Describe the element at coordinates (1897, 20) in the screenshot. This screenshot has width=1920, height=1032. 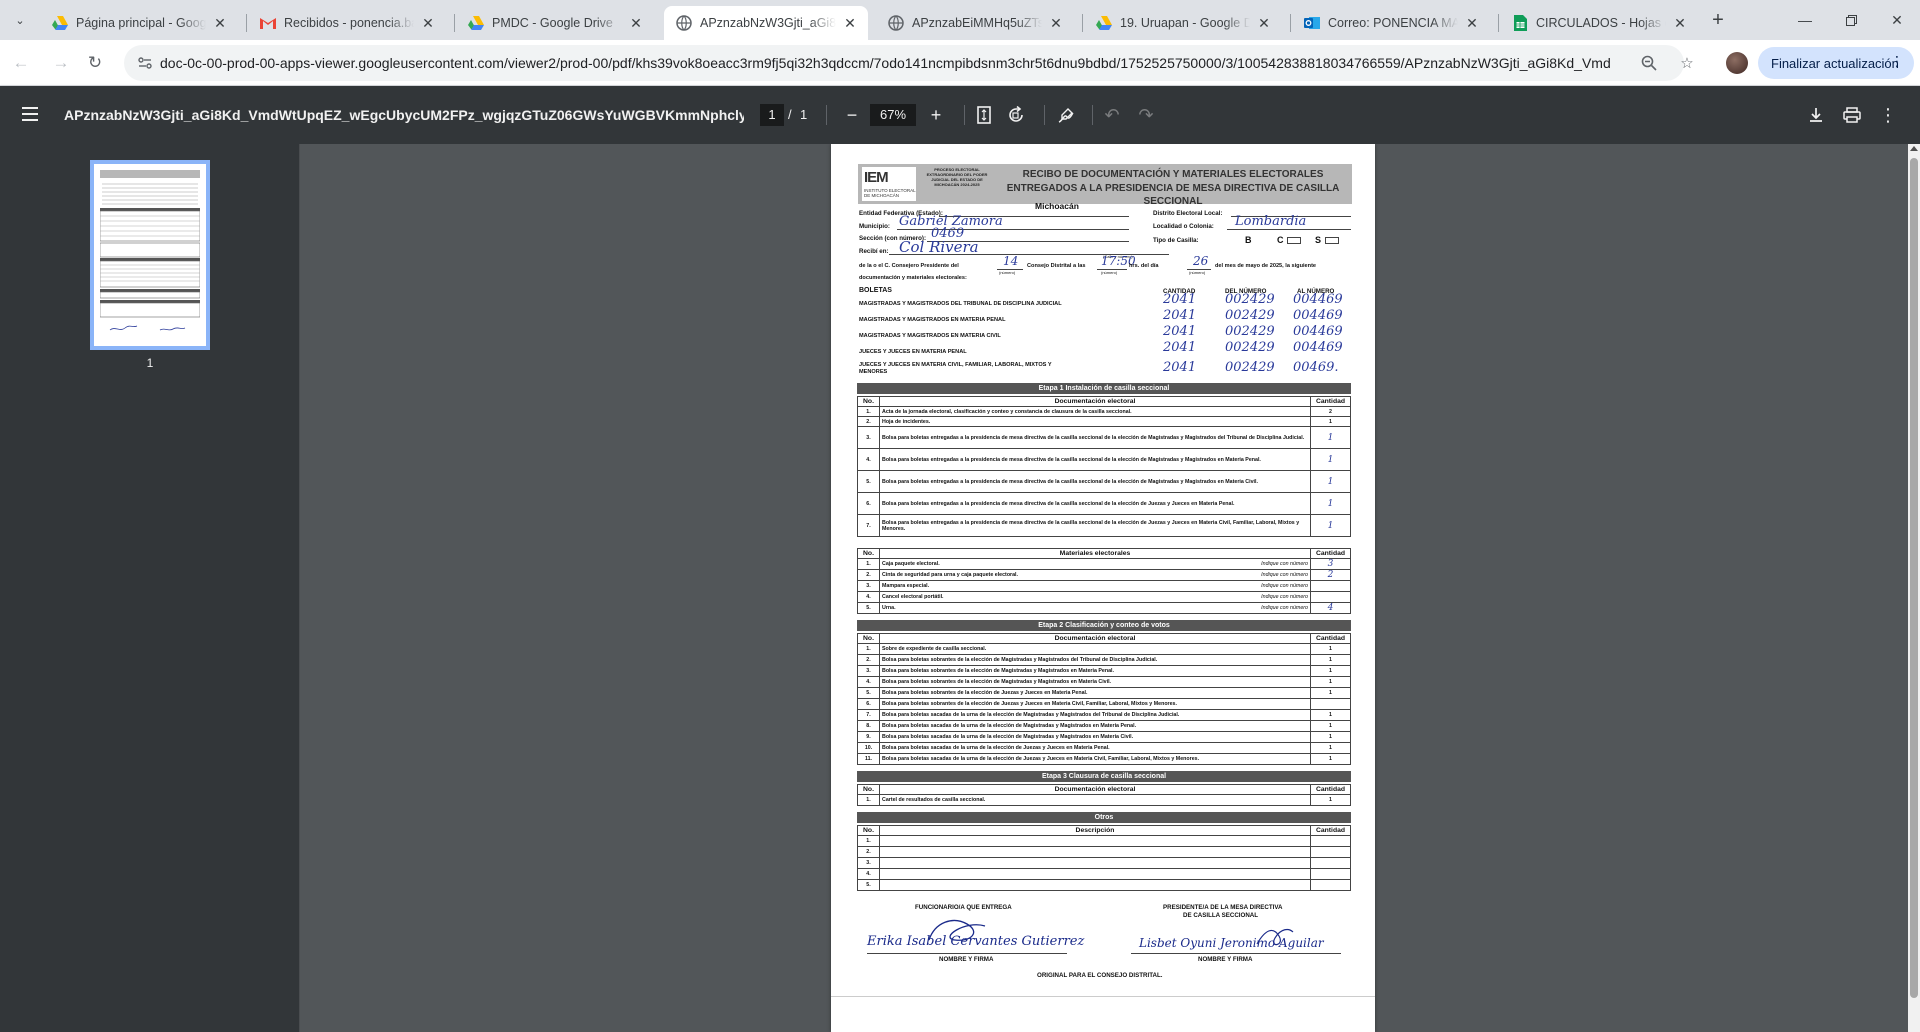
I see `close-window-button: ✕` at that location.